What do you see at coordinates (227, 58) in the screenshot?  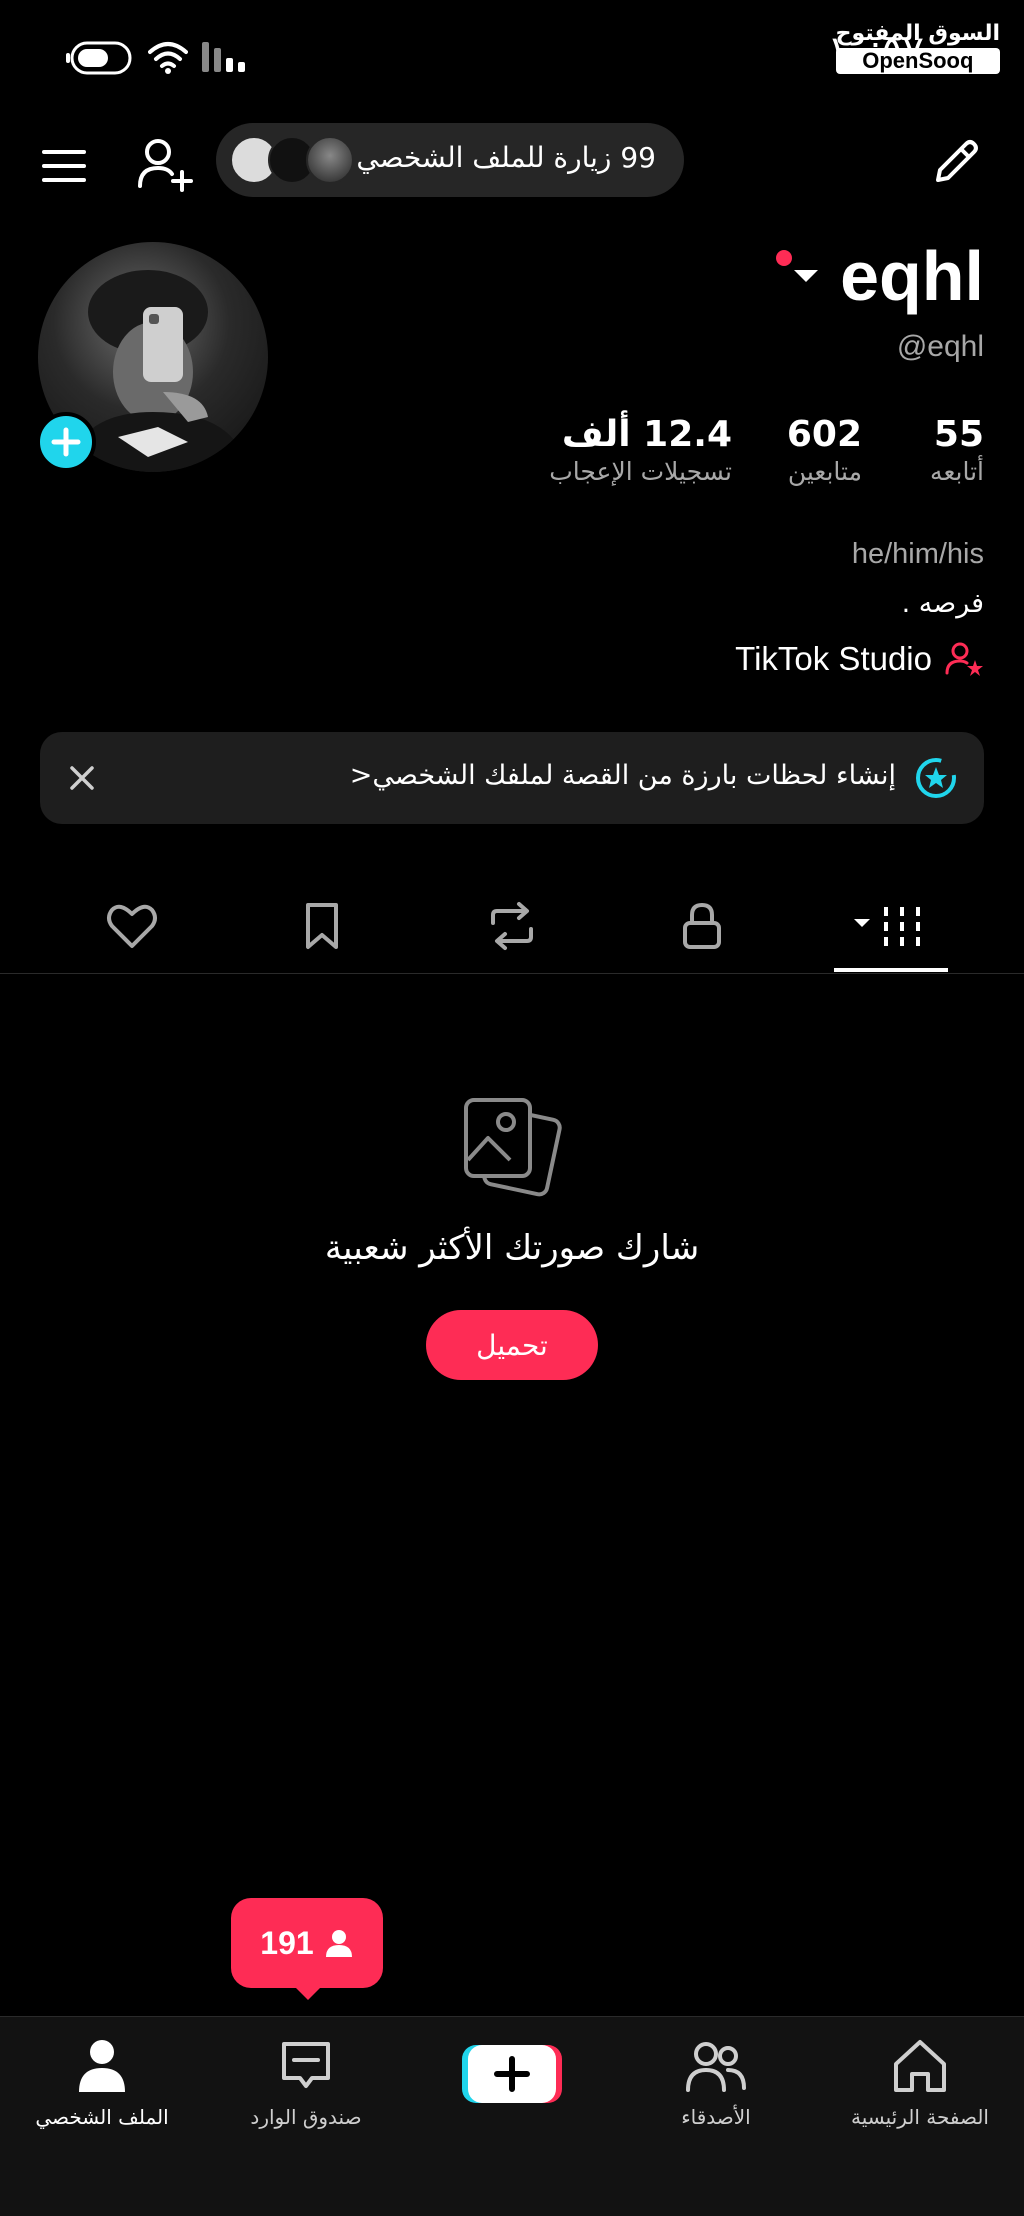 I see `signal-icon` at bounding box center [227, 58].